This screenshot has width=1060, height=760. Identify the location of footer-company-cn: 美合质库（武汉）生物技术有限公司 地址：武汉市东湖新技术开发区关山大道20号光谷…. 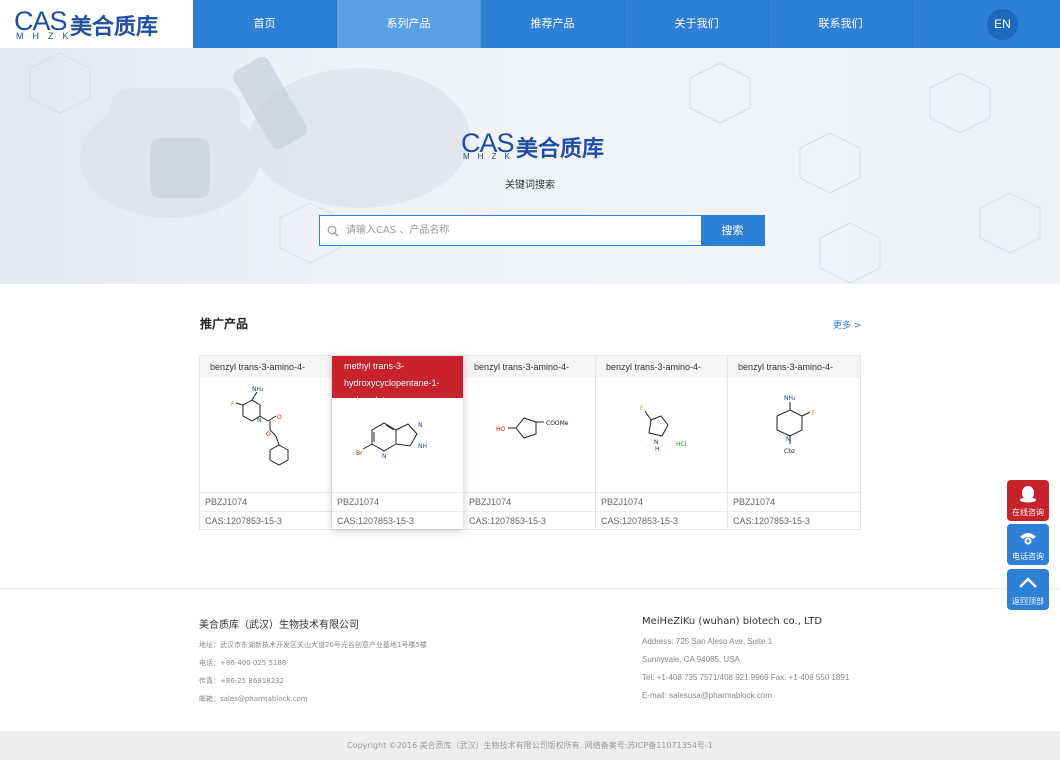
(313, 664).